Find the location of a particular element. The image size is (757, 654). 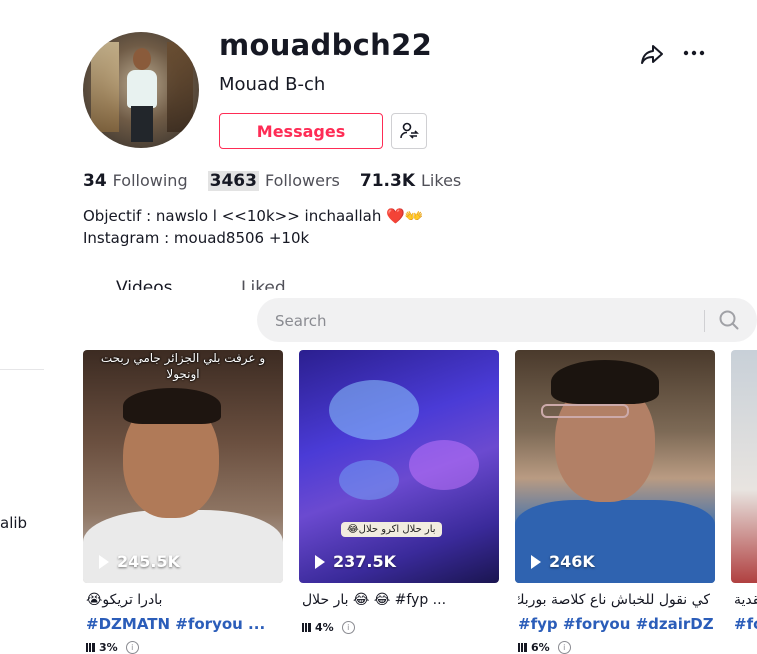

following-label: Following is located at coordinates (150, 180).